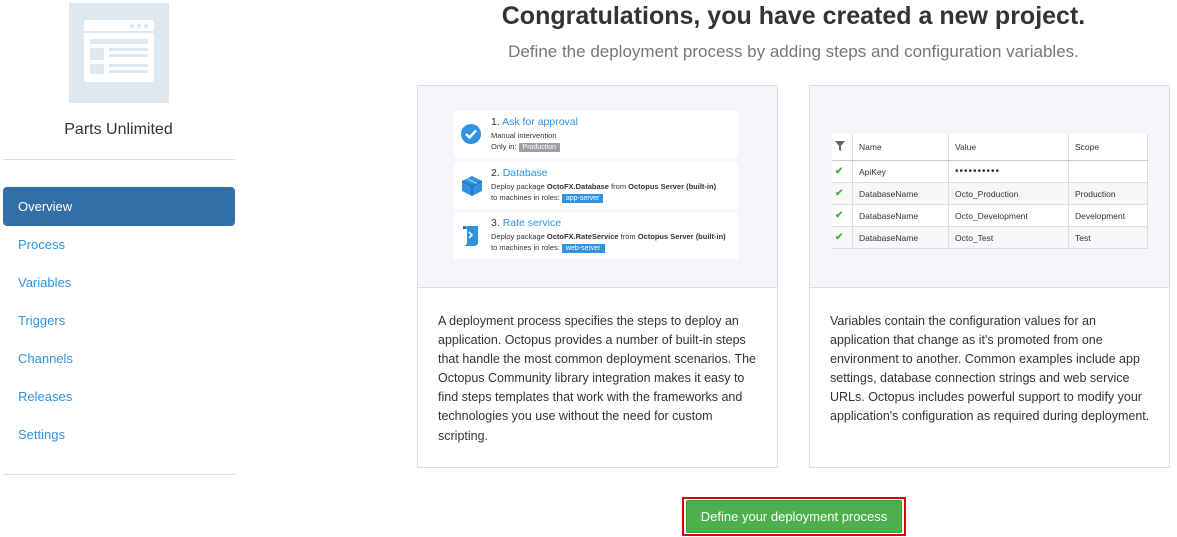 This screenshot has height=537, width=1177. Describe the element at coordinates (119, 283) in the screenshot. I see `nav-item-variables: Variables` at that location.